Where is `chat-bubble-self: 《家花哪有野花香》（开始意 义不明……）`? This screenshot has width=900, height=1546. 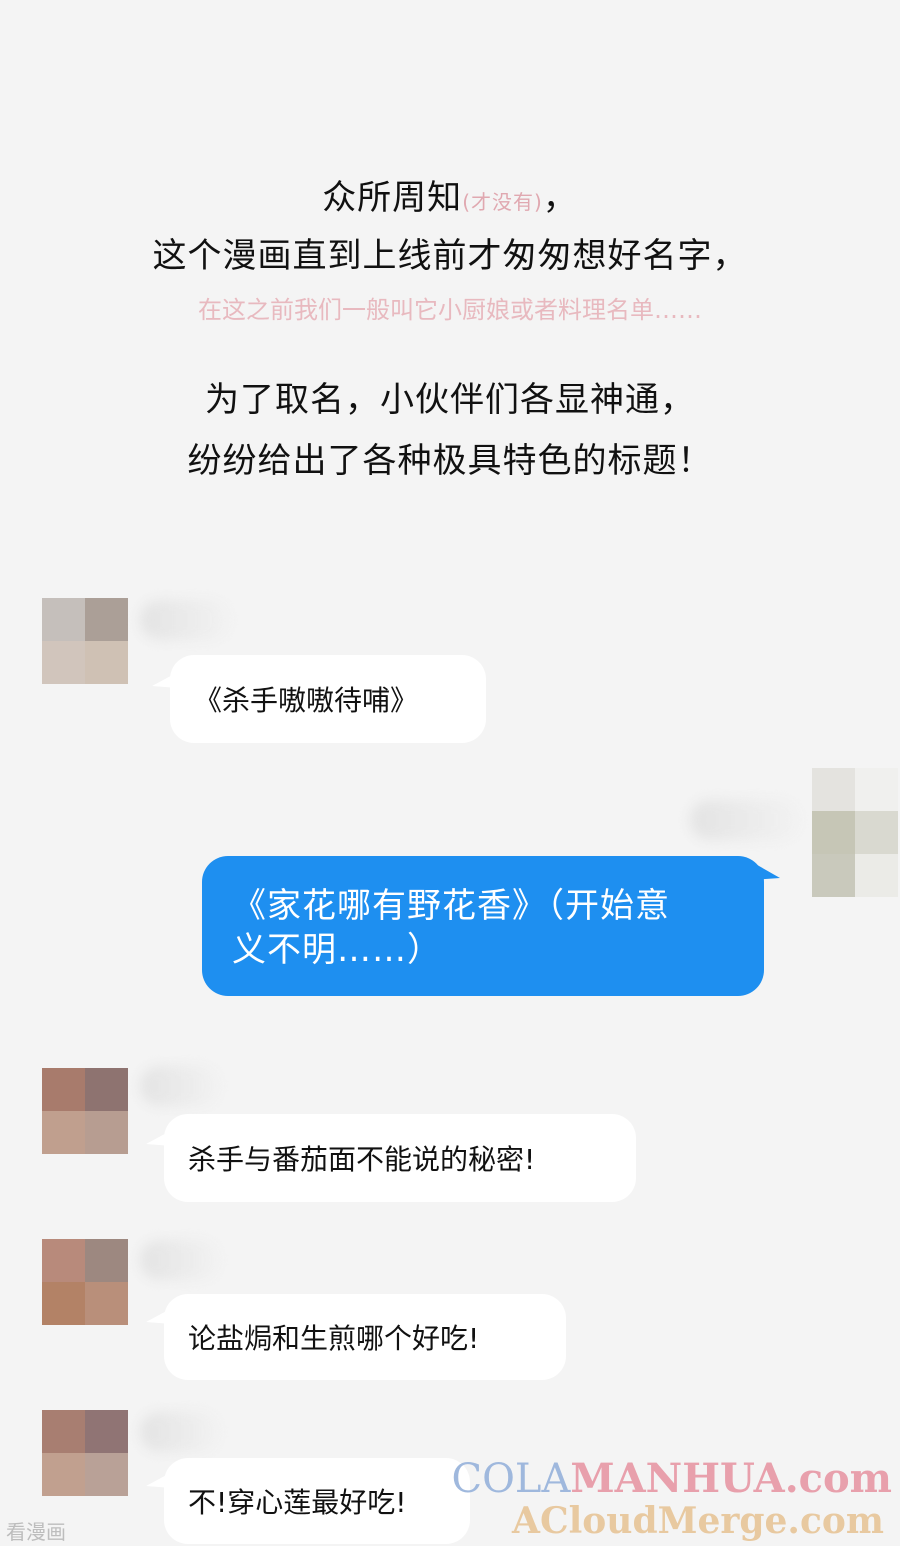 chat-bubble-self: 《家花哪有野花香》（开始意 义不明……） is located at coordinates (483, 926).